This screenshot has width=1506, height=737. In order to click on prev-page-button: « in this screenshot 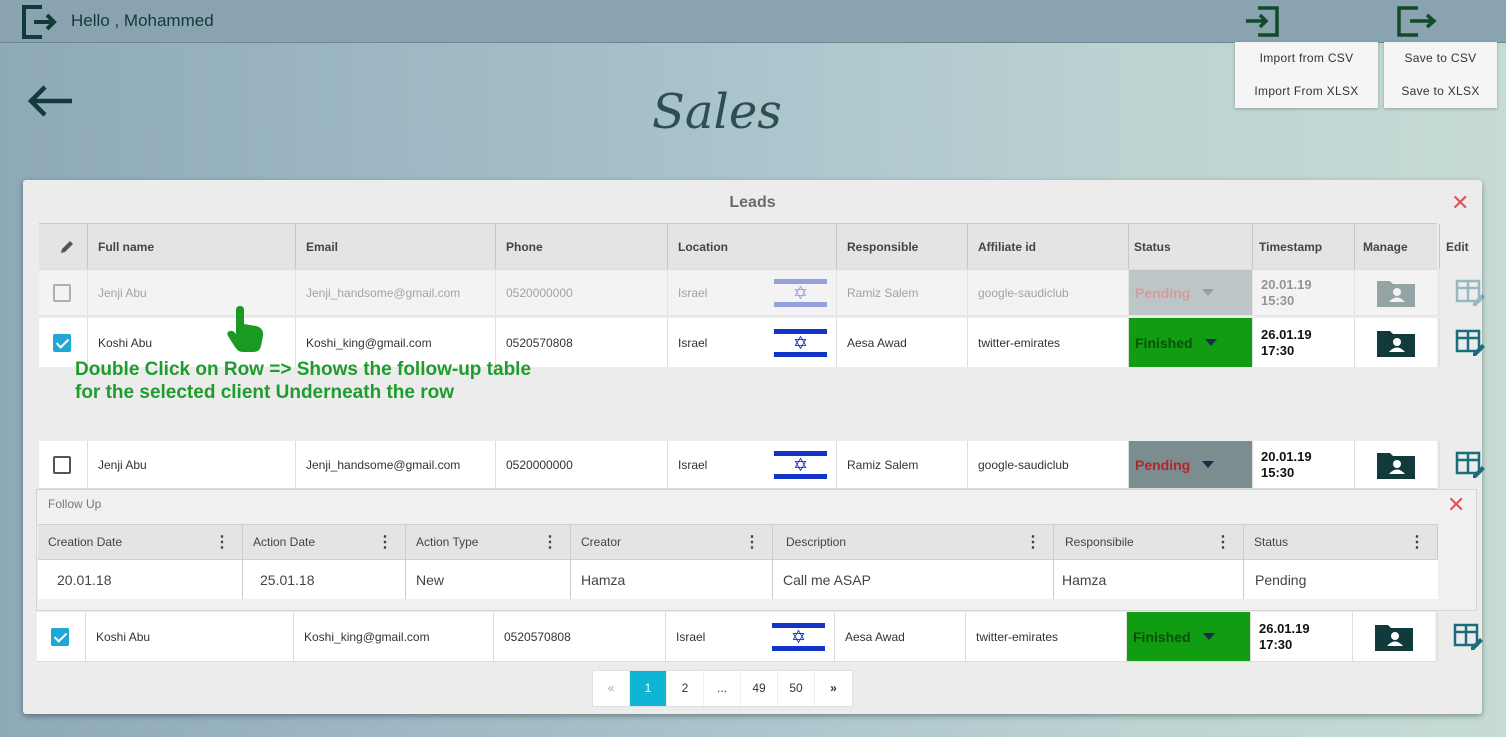, I will do `click(611, 688)`.